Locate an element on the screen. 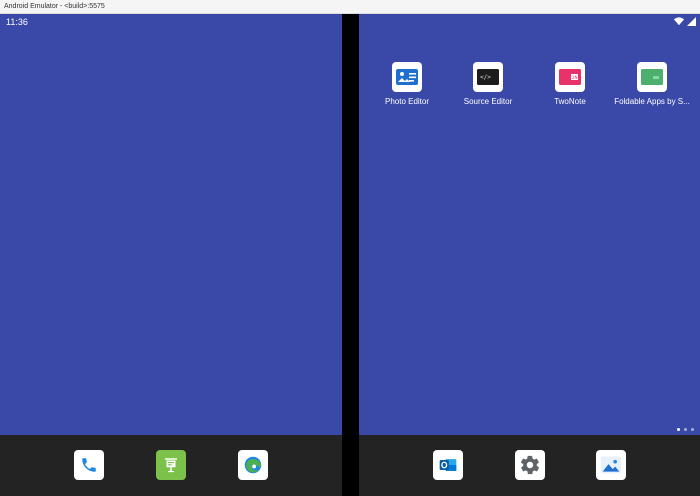 This screenshot has height=496, width=700. source-editor-icon: </> is located at coordinates (488, 77).